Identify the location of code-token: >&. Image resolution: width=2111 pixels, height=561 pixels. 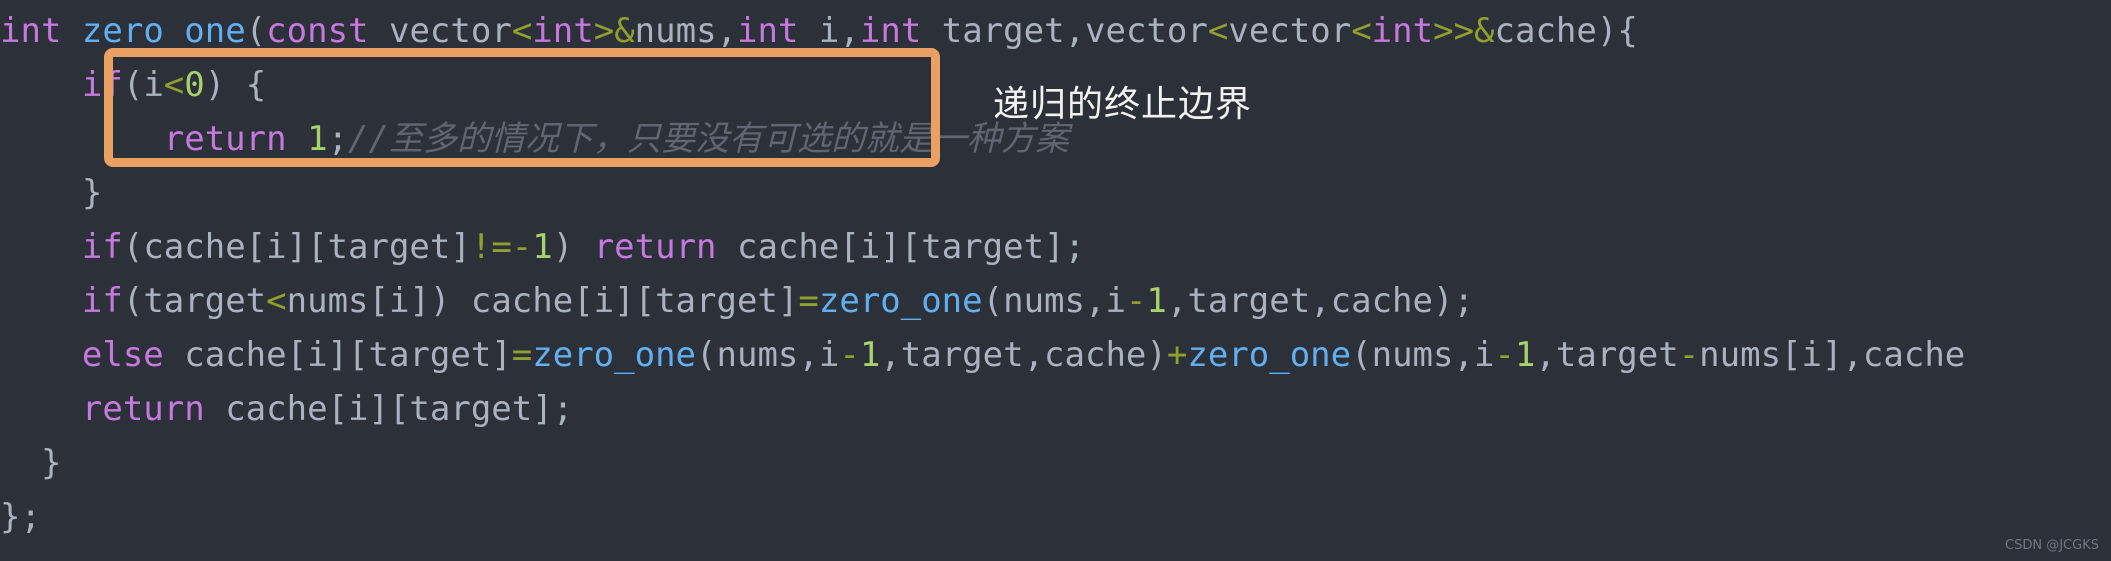
(614, 31).